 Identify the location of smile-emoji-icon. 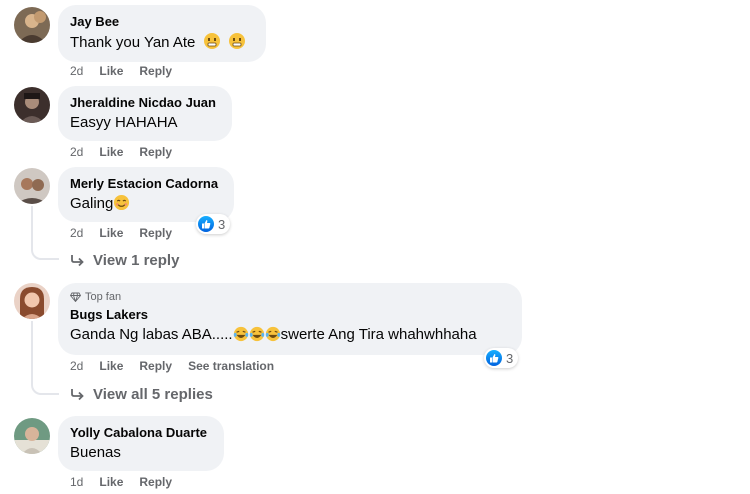
(122, 202).